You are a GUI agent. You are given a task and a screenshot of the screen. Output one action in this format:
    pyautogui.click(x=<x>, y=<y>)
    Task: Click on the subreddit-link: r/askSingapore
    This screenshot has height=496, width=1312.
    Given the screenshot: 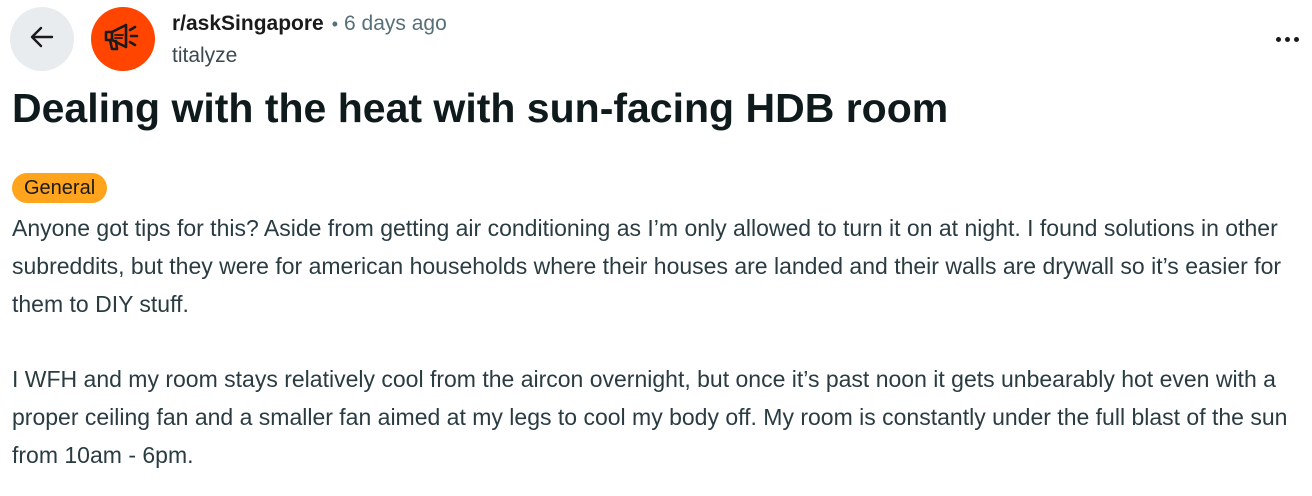 What is the action you would take?
    pyautogui.click(x=248, y=23)
    